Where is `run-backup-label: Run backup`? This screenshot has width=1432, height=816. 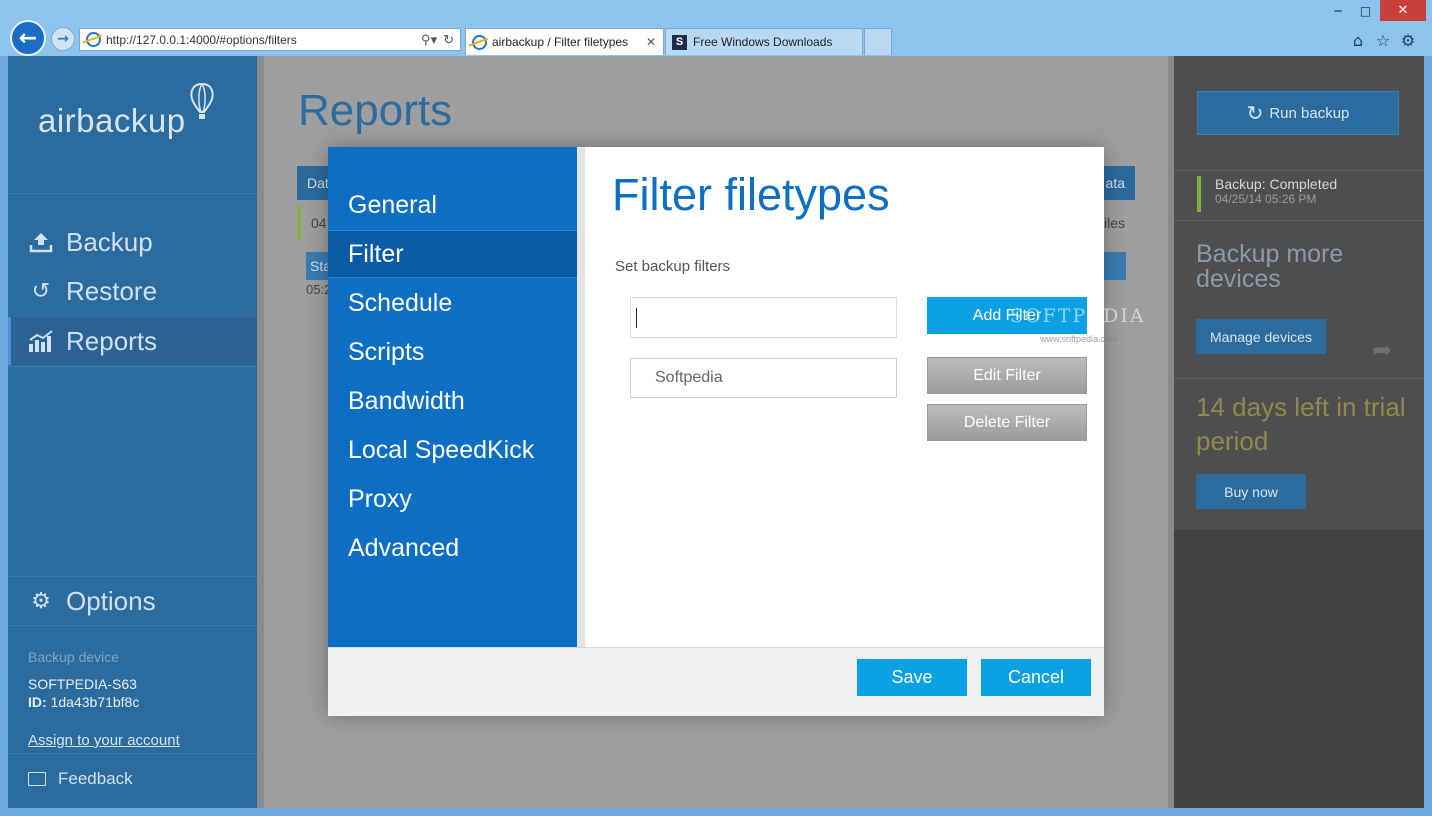 run-backup-label: Run backup is located at coordinates (1309, 113).